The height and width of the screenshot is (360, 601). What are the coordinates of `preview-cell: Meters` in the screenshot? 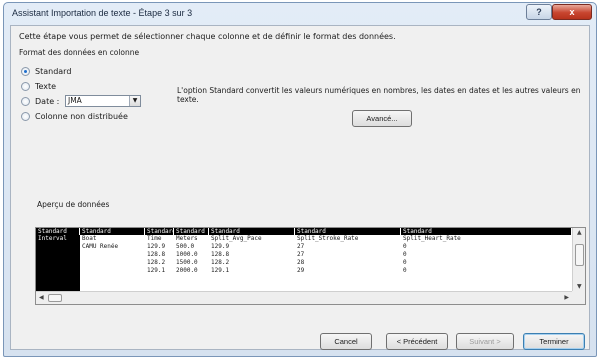 It's located at (187, 238).